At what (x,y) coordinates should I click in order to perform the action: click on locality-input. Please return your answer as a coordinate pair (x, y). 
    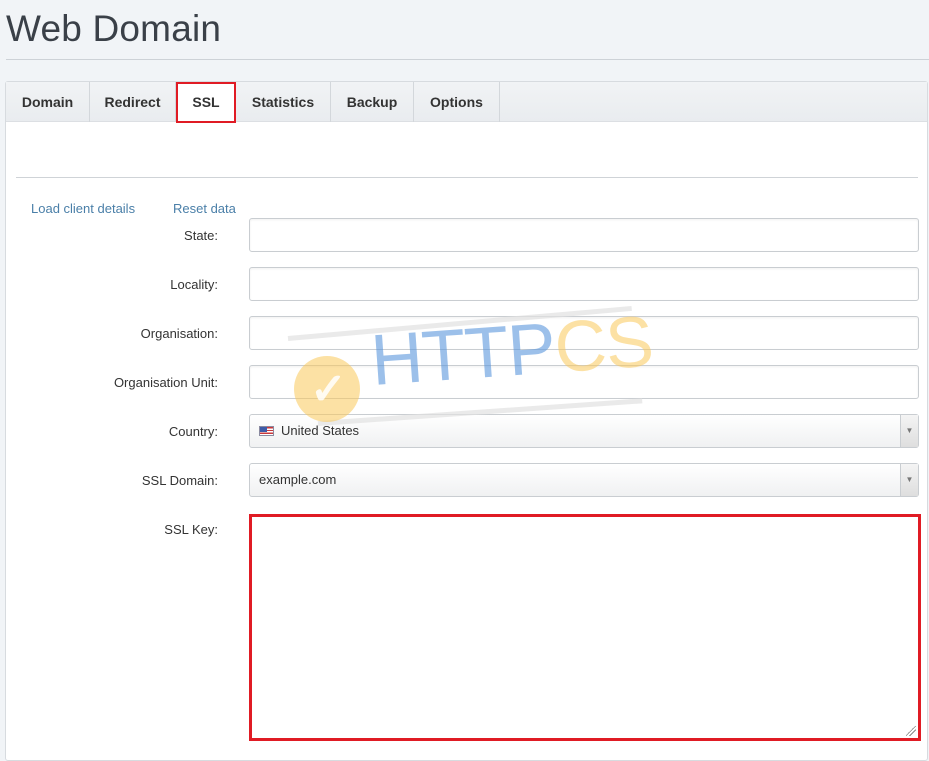
    Looking at the image, I should click on (584, 284).